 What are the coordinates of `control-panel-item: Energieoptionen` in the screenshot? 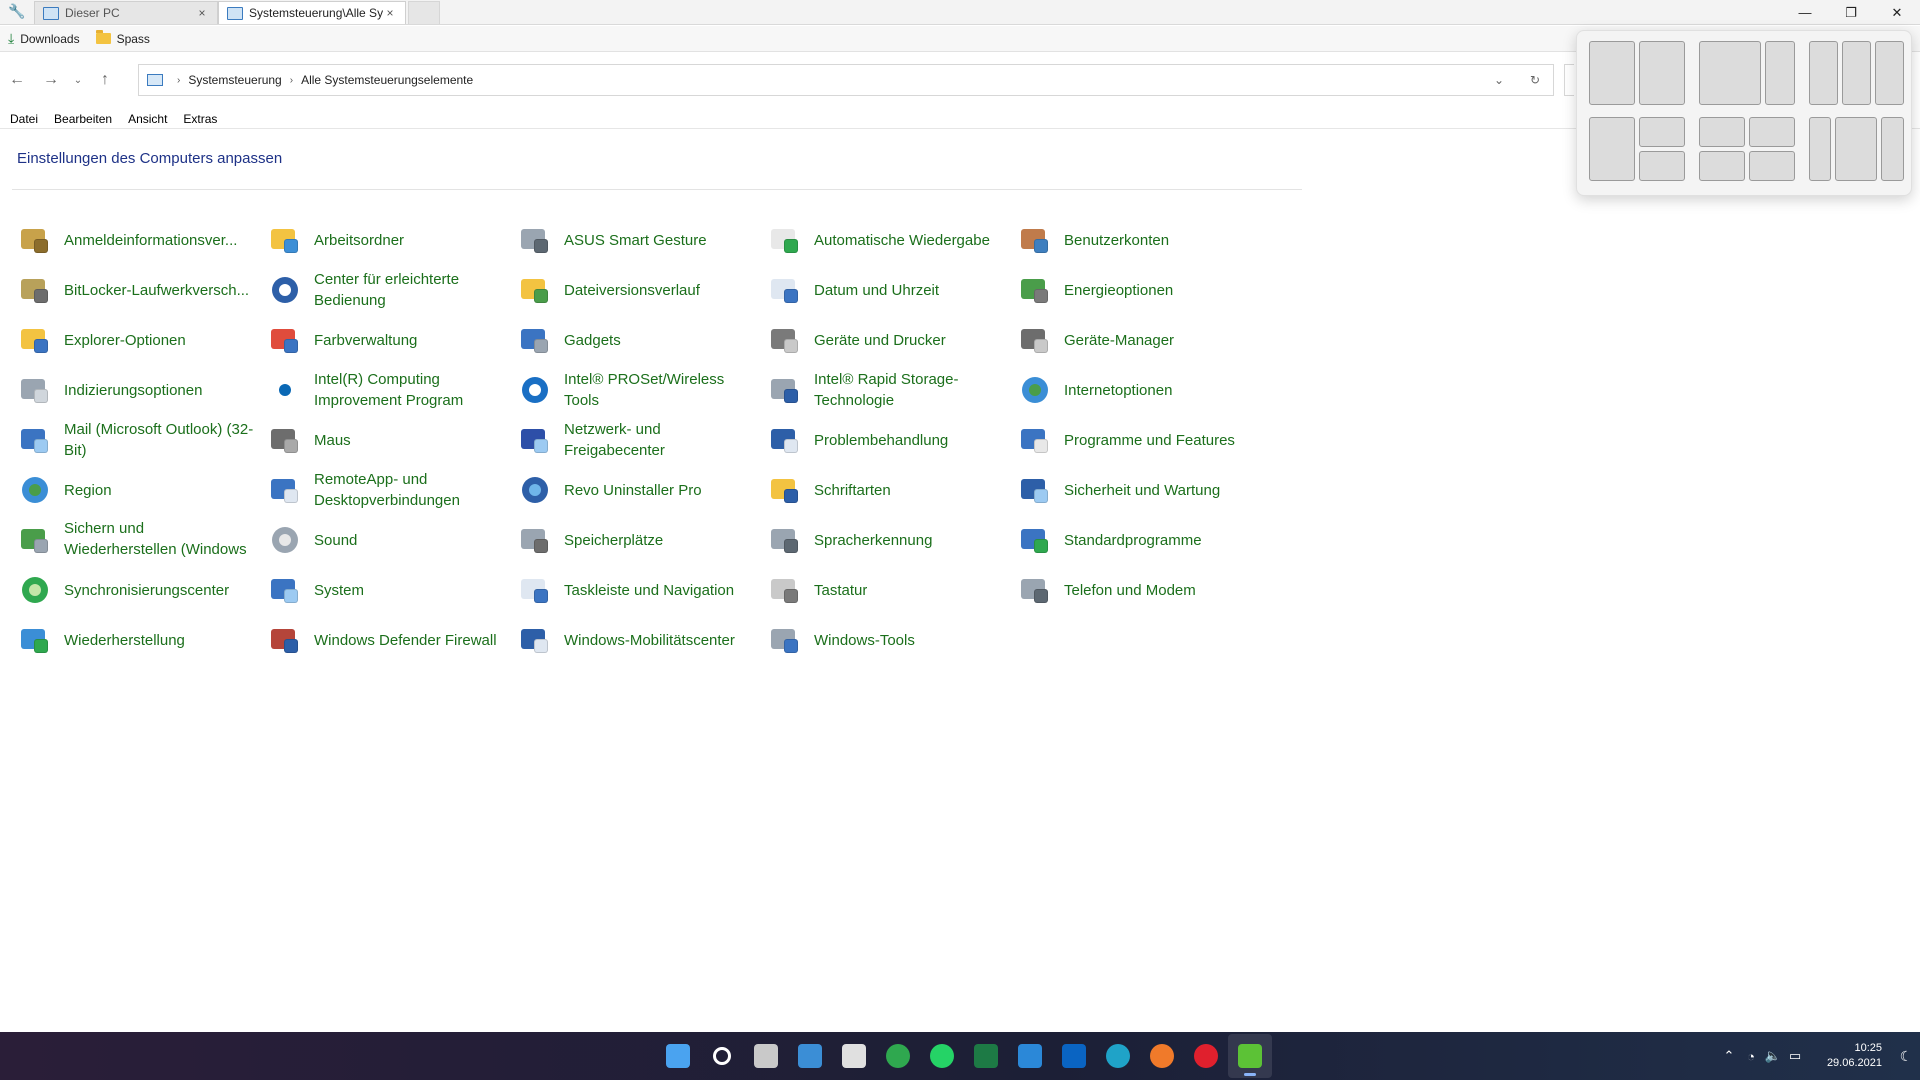 It's located at (1141, 290).